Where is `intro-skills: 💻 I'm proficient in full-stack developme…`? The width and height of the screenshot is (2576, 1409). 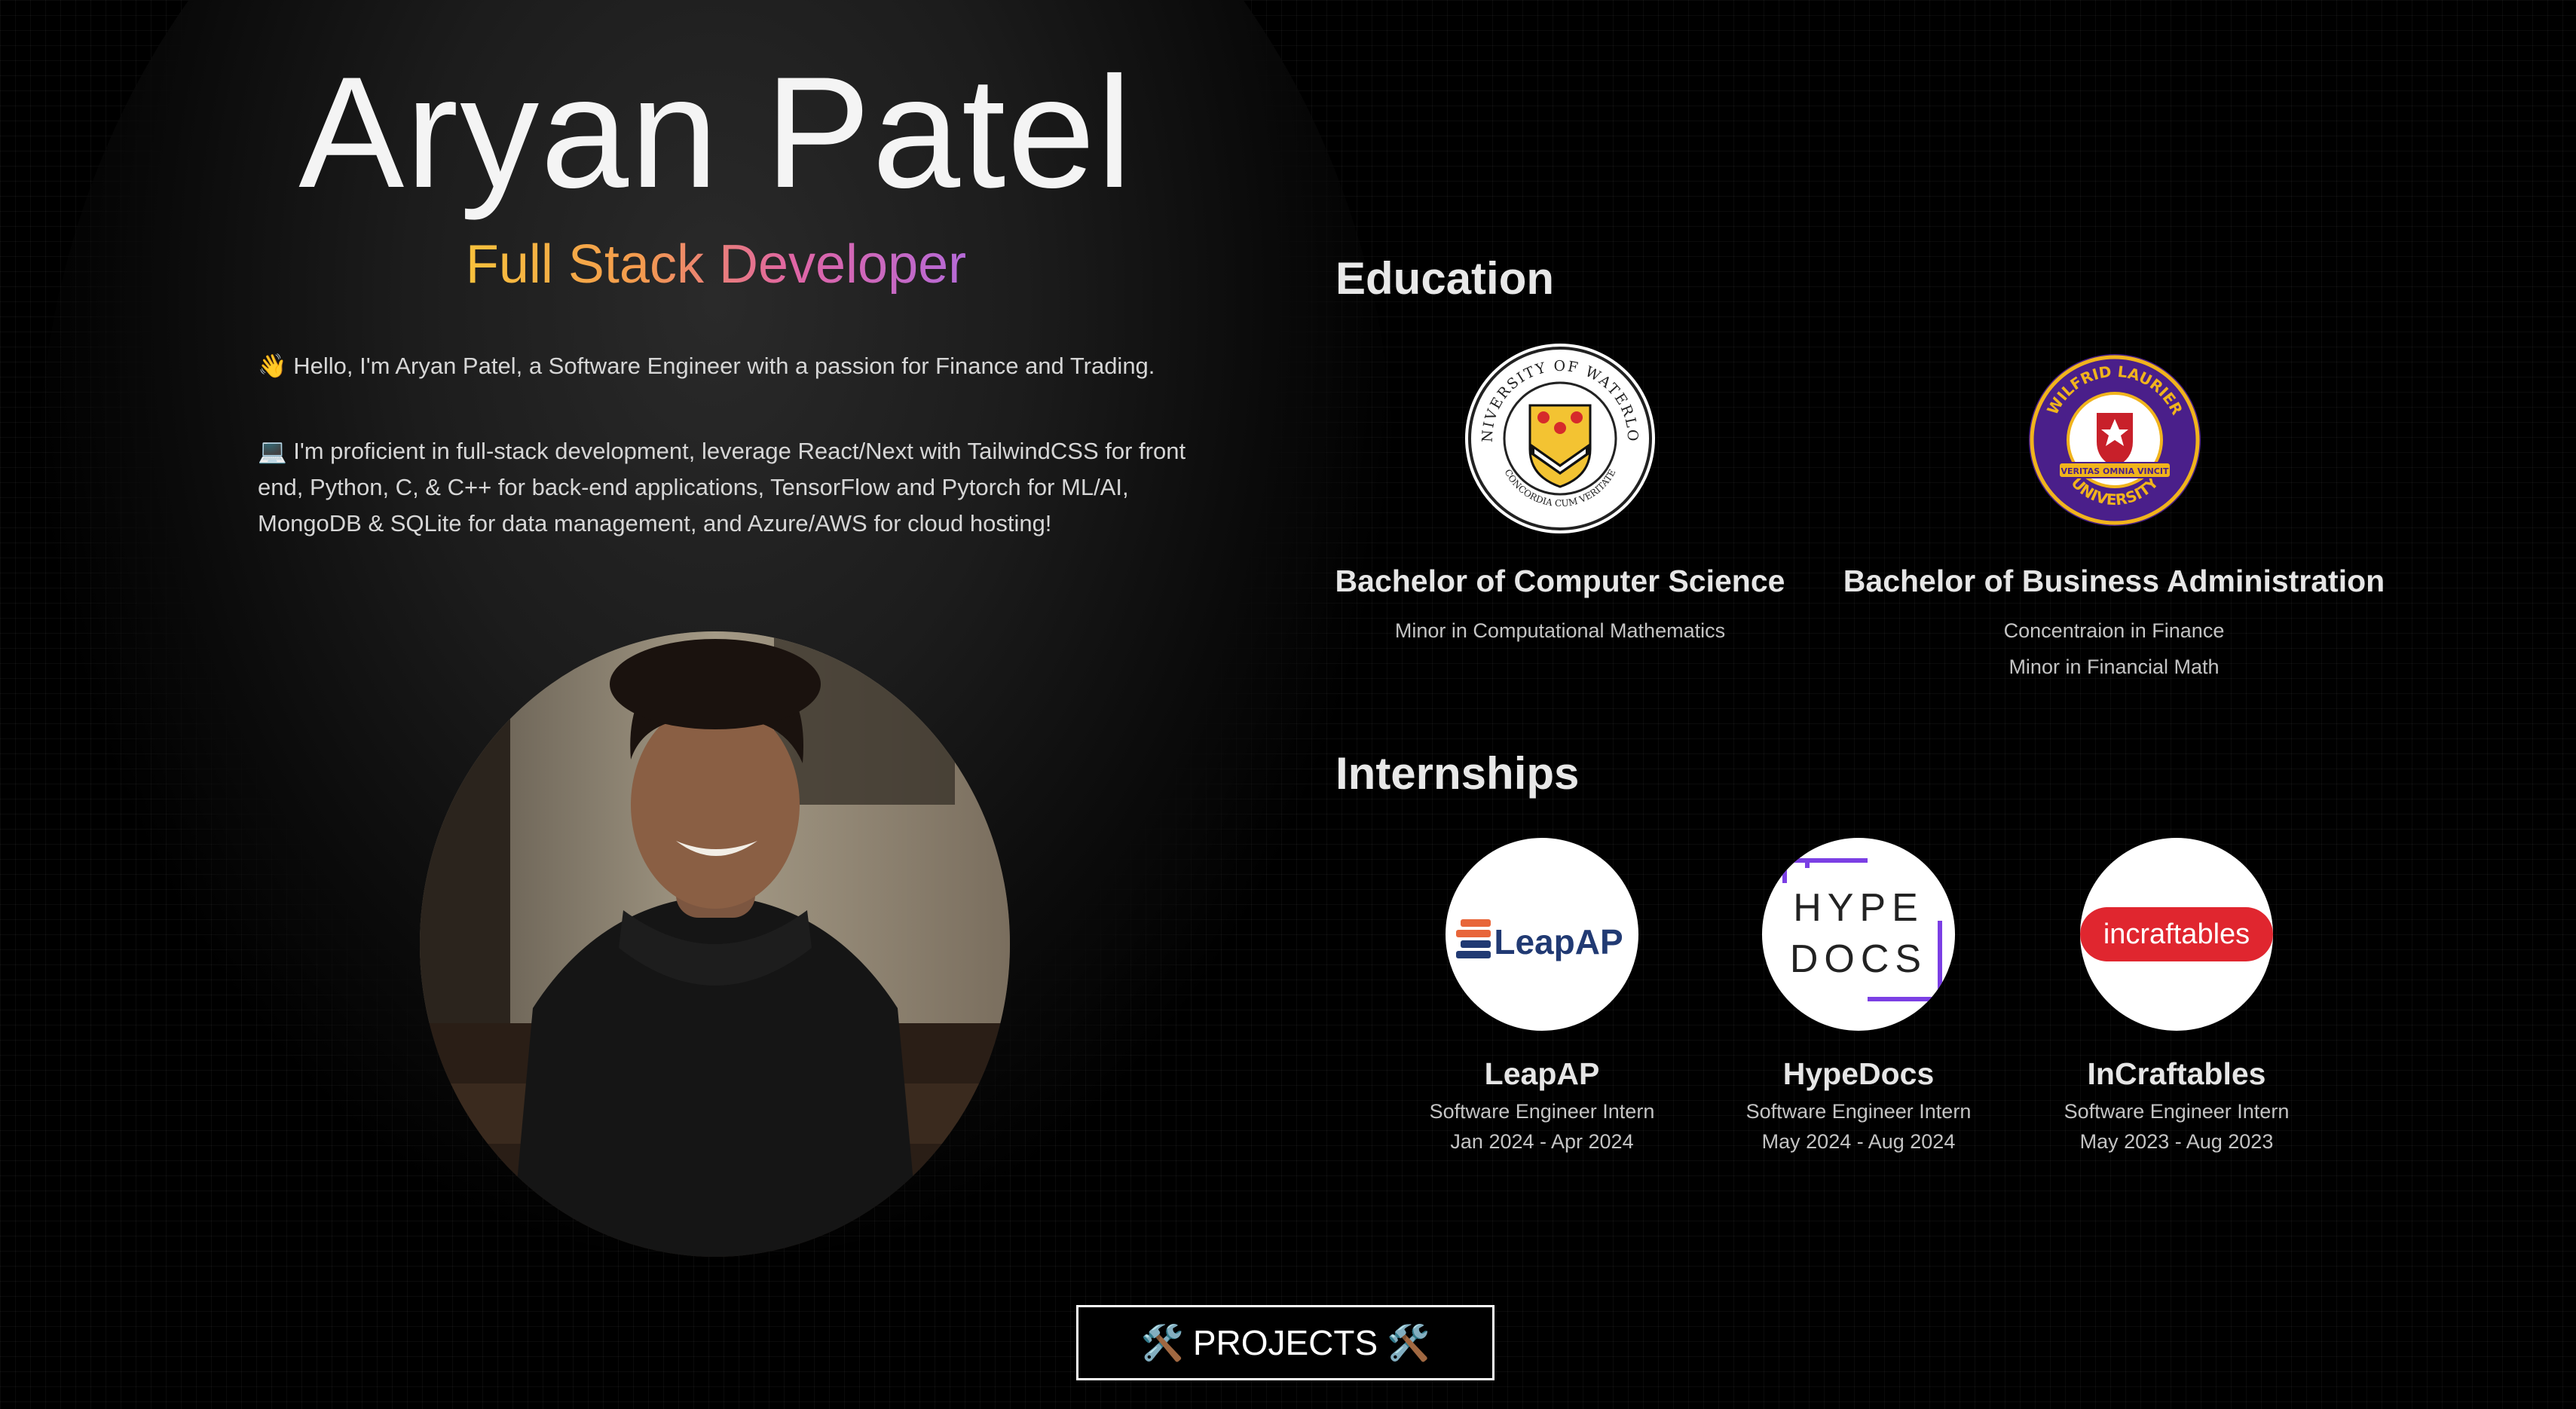 intro-skills: 💻 I'm proficient in full-stack developme… is located at coordinates (722, 487).